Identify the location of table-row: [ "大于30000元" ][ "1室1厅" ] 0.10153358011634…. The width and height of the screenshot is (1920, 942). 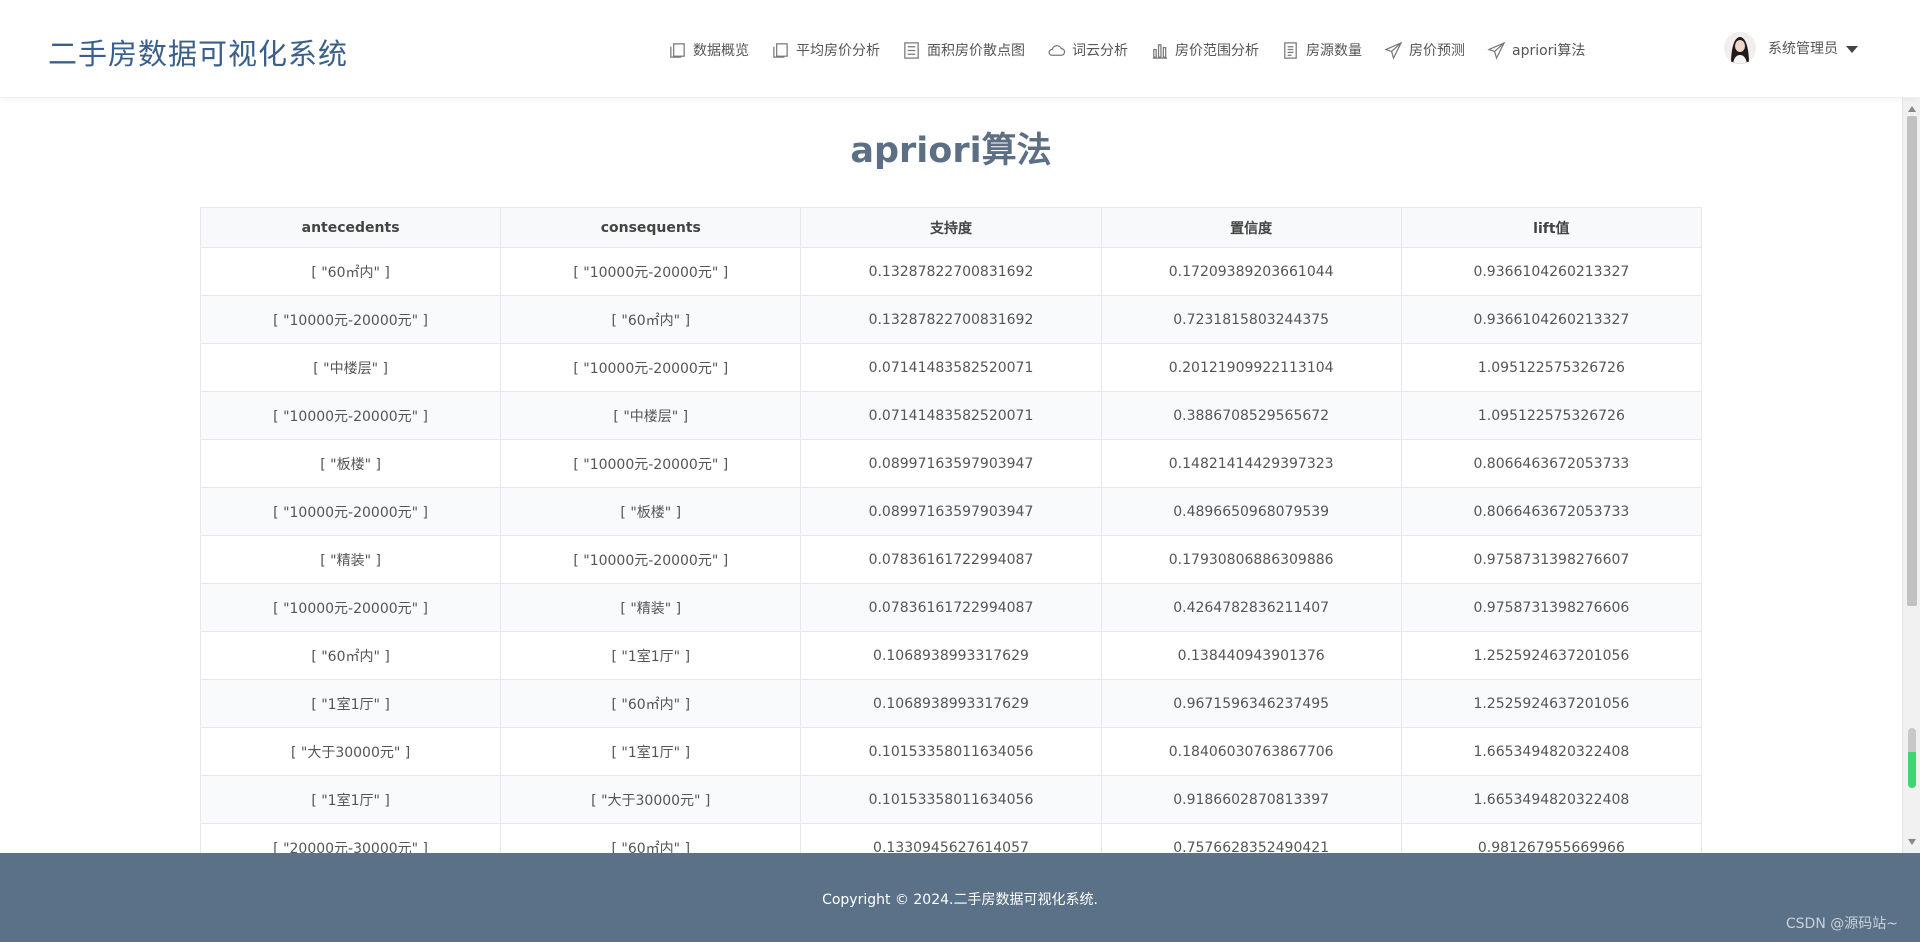
(951, 751).